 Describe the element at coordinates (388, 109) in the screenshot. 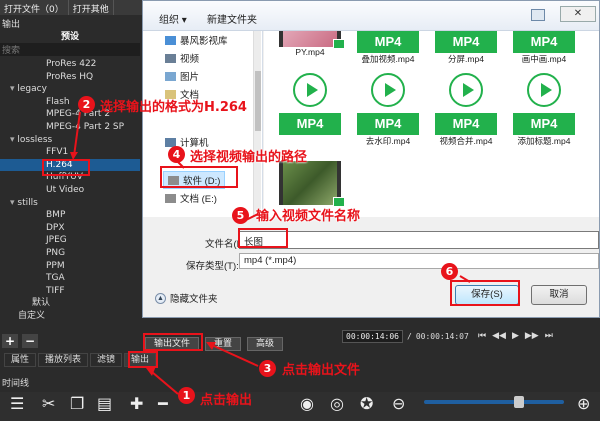

I see `file-item: MP4 去水印.mp4` at that location.